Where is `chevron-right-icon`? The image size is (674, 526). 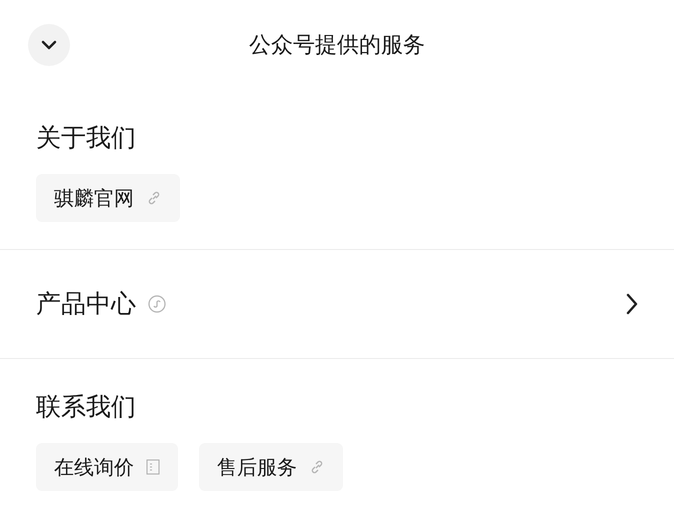 chevron-right-icon is located at coordinates (632, 304).